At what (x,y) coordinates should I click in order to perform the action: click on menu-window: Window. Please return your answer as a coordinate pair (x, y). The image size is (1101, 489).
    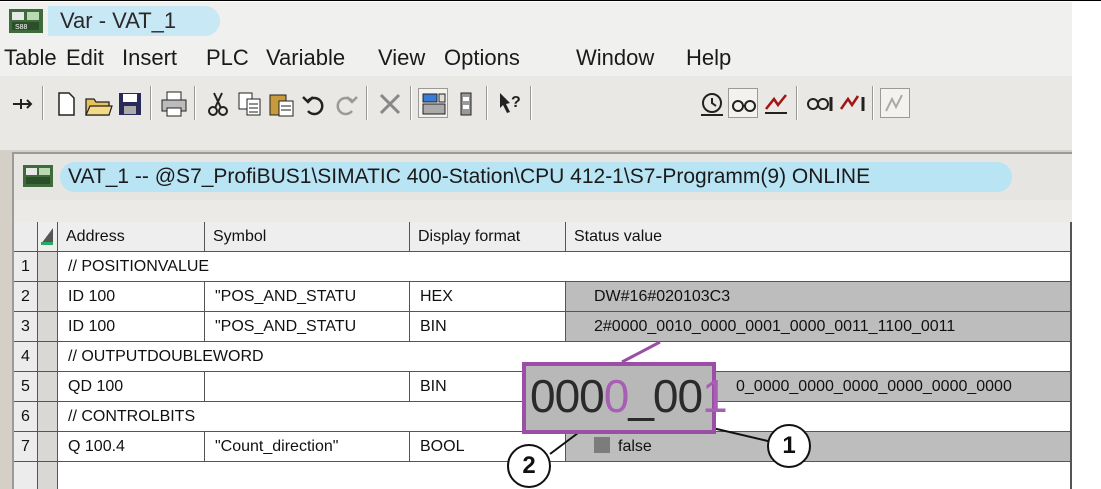
    Looking at the image, I should click on (615, 58).